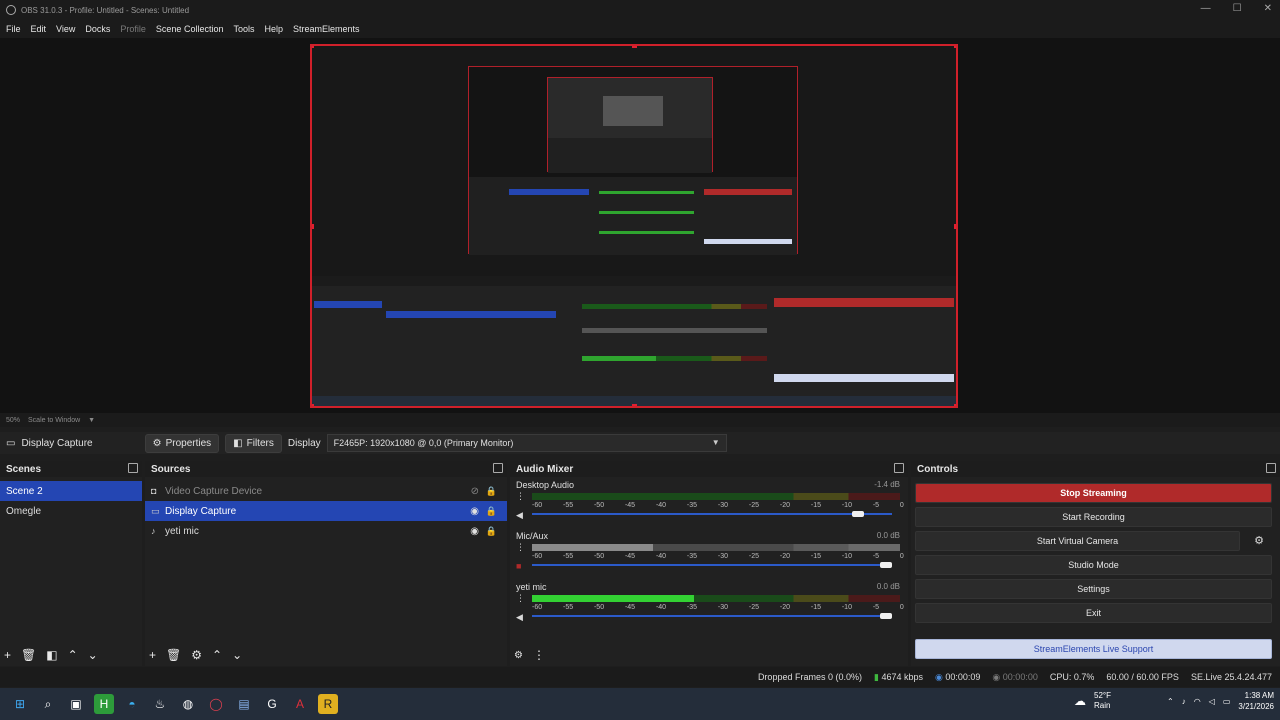 This screenshot has height=720, width=1280. What do you see at coordinates (1184, 701) in the screenshot?
I see `mic-icon: ♪` at bounding box center [1184, 701].